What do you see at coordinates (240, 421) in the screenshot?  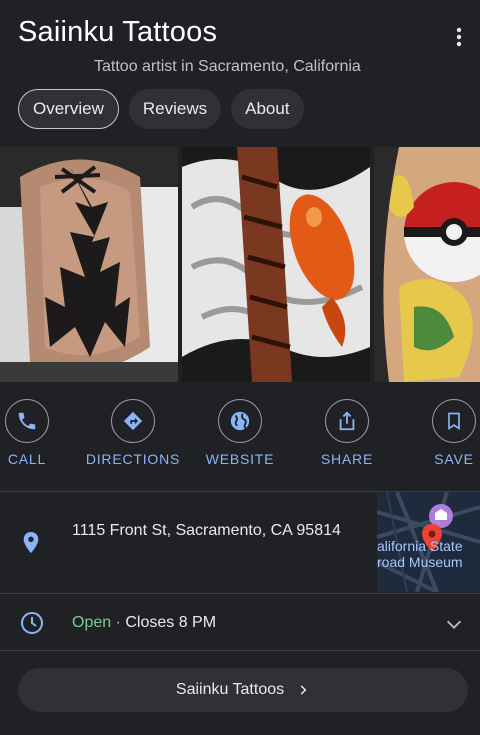 I see `globe-icon` at bounding box center [240, 421].